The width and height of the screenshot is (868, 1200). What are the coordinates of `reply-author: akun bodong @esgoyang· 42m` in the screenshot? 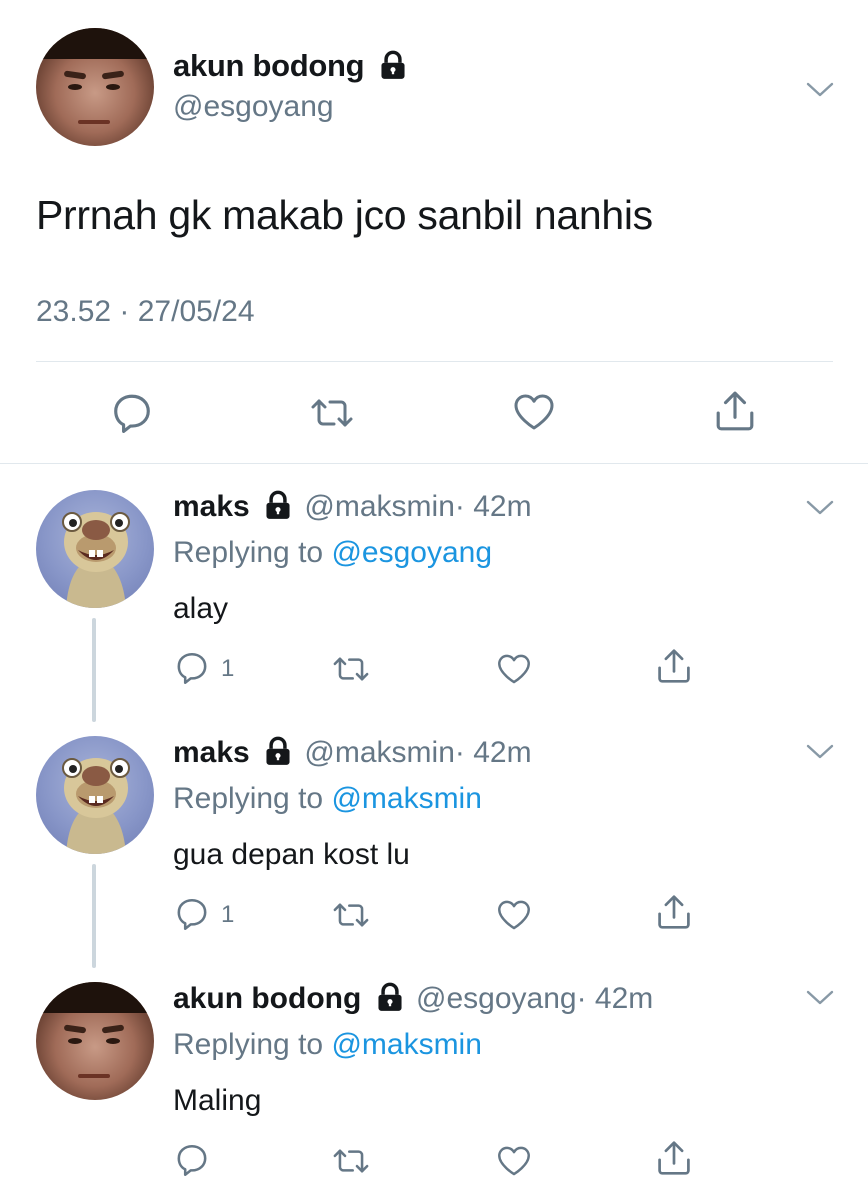 It's located at (413, 999).